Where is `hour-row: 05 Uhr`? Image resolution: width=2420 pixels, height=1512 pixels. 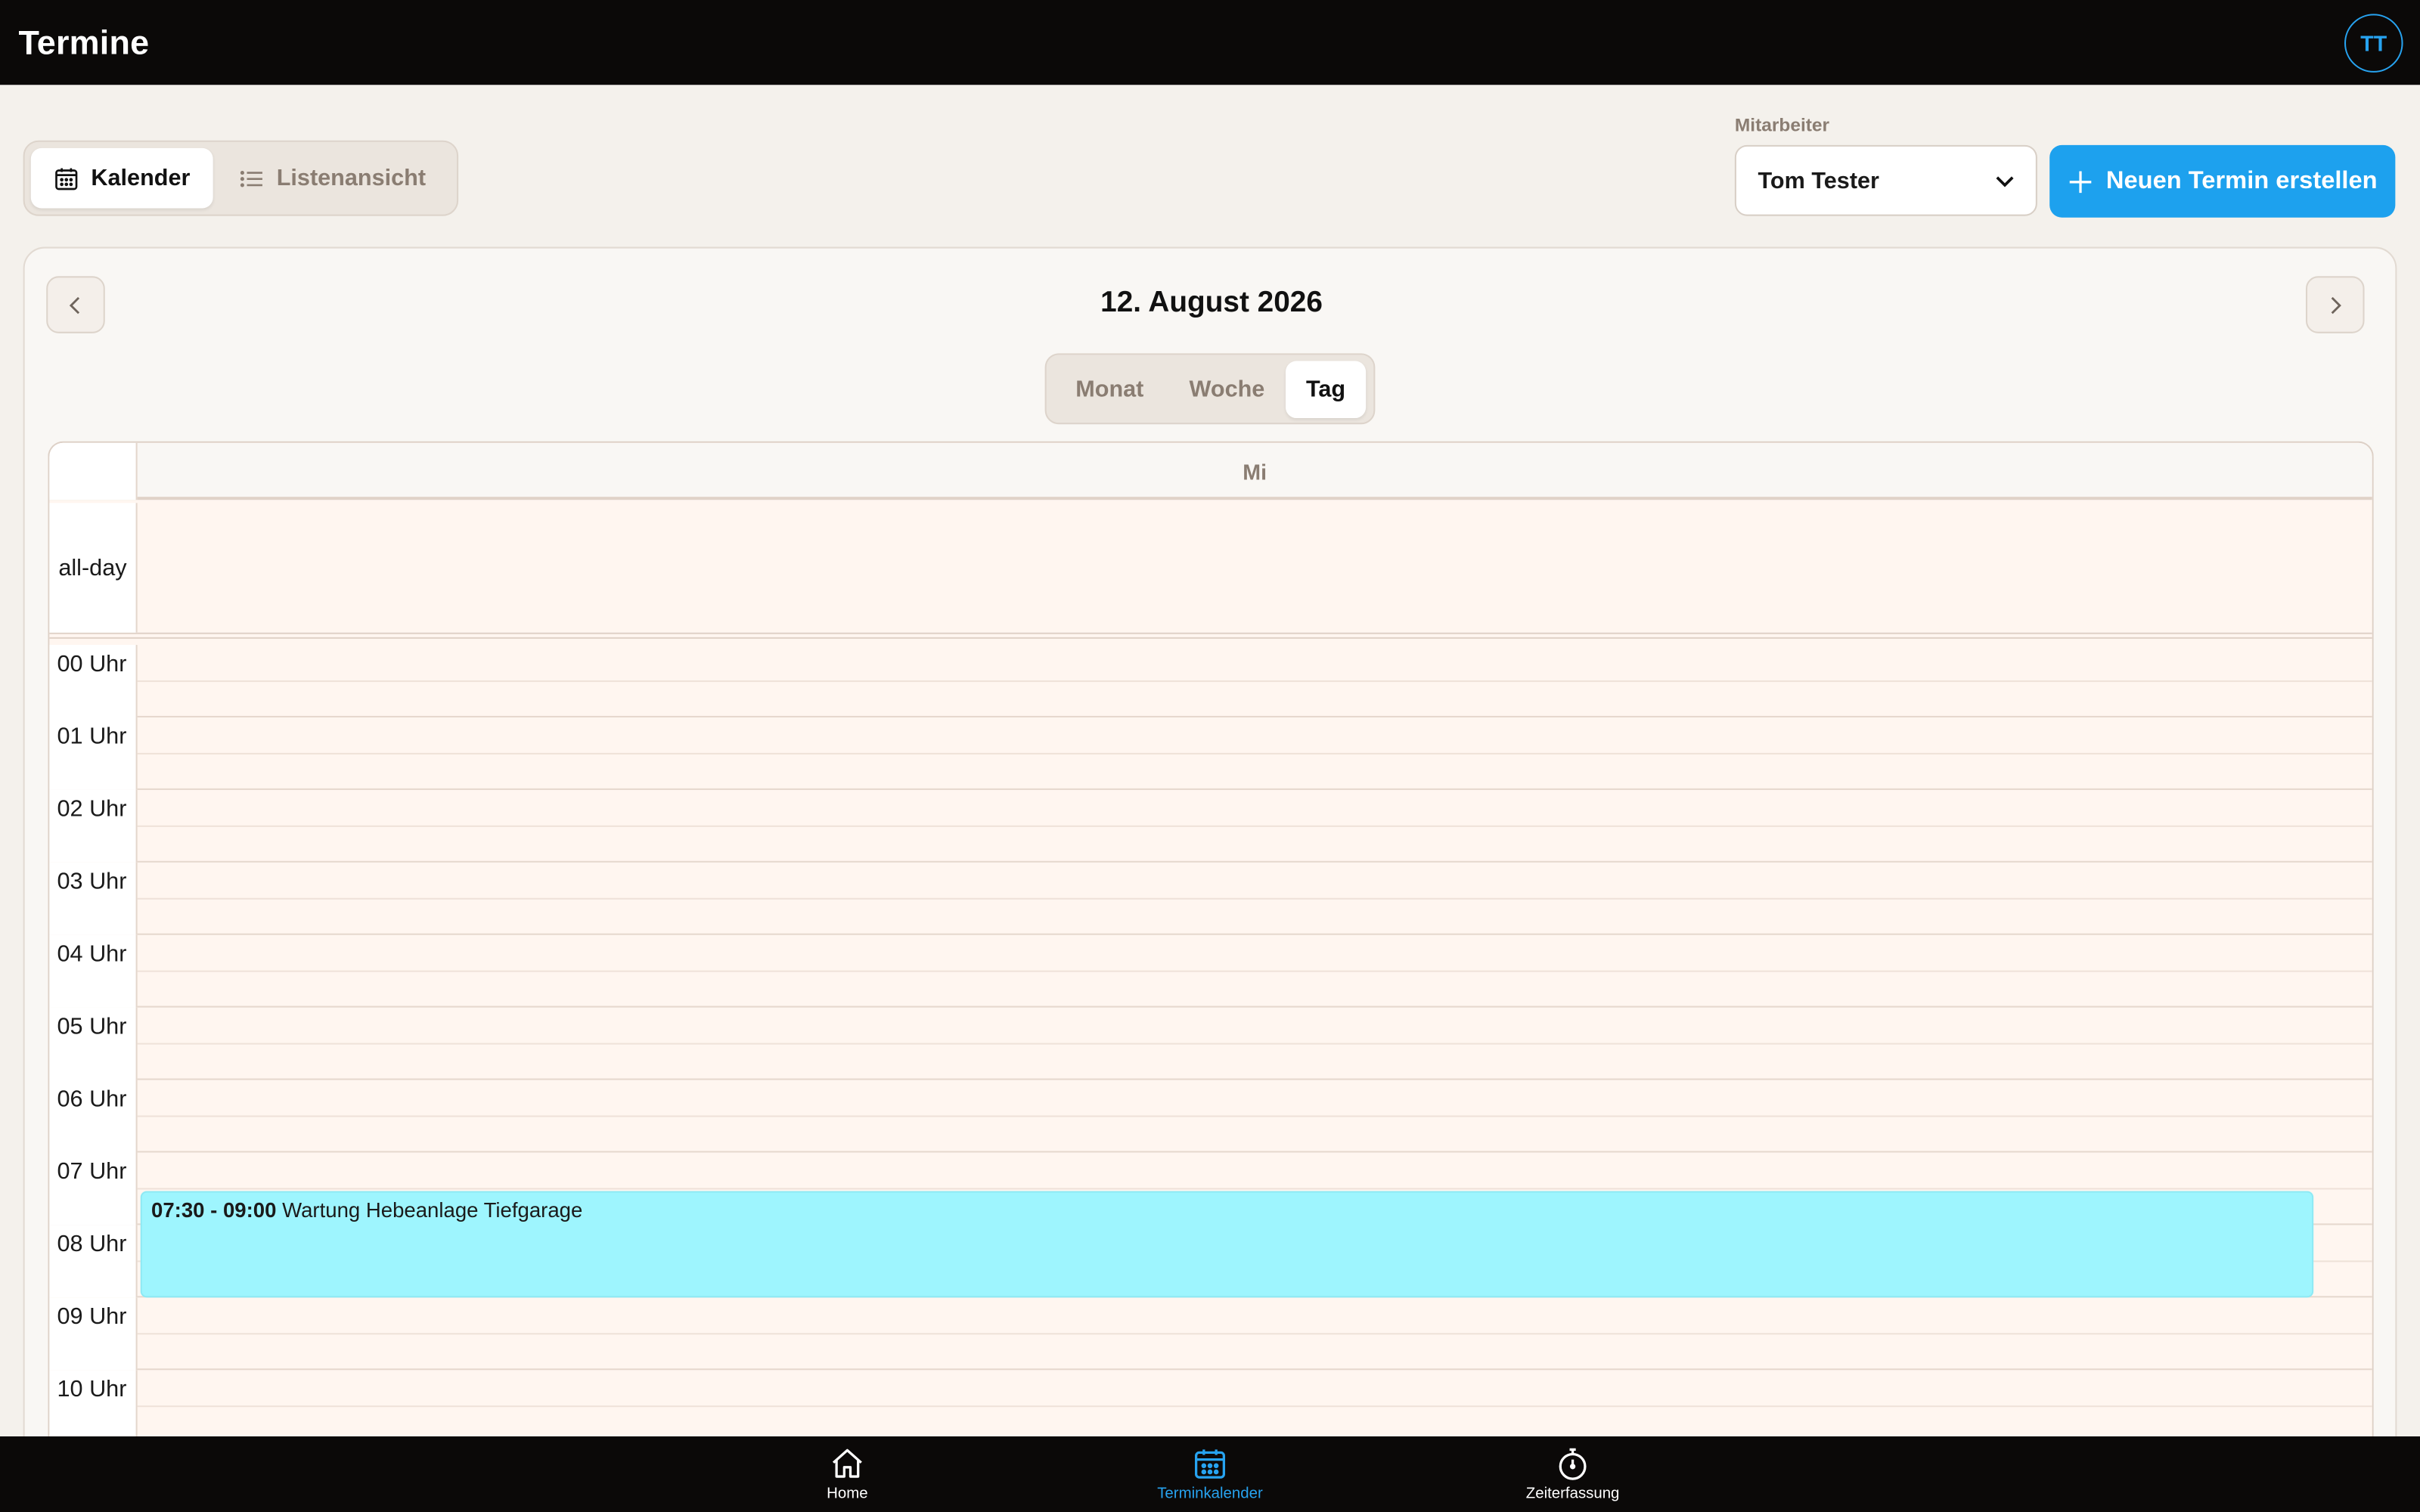
hour-row: 05 Uhr is located at coordinates (1210, 1043).